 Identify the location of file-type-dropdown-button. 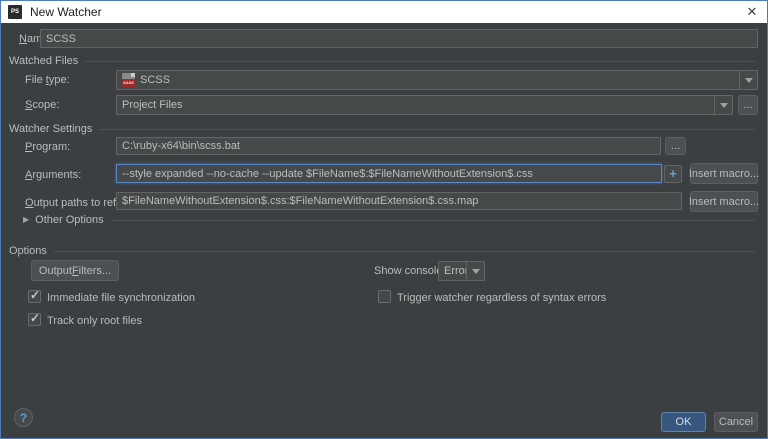
(748, 80).